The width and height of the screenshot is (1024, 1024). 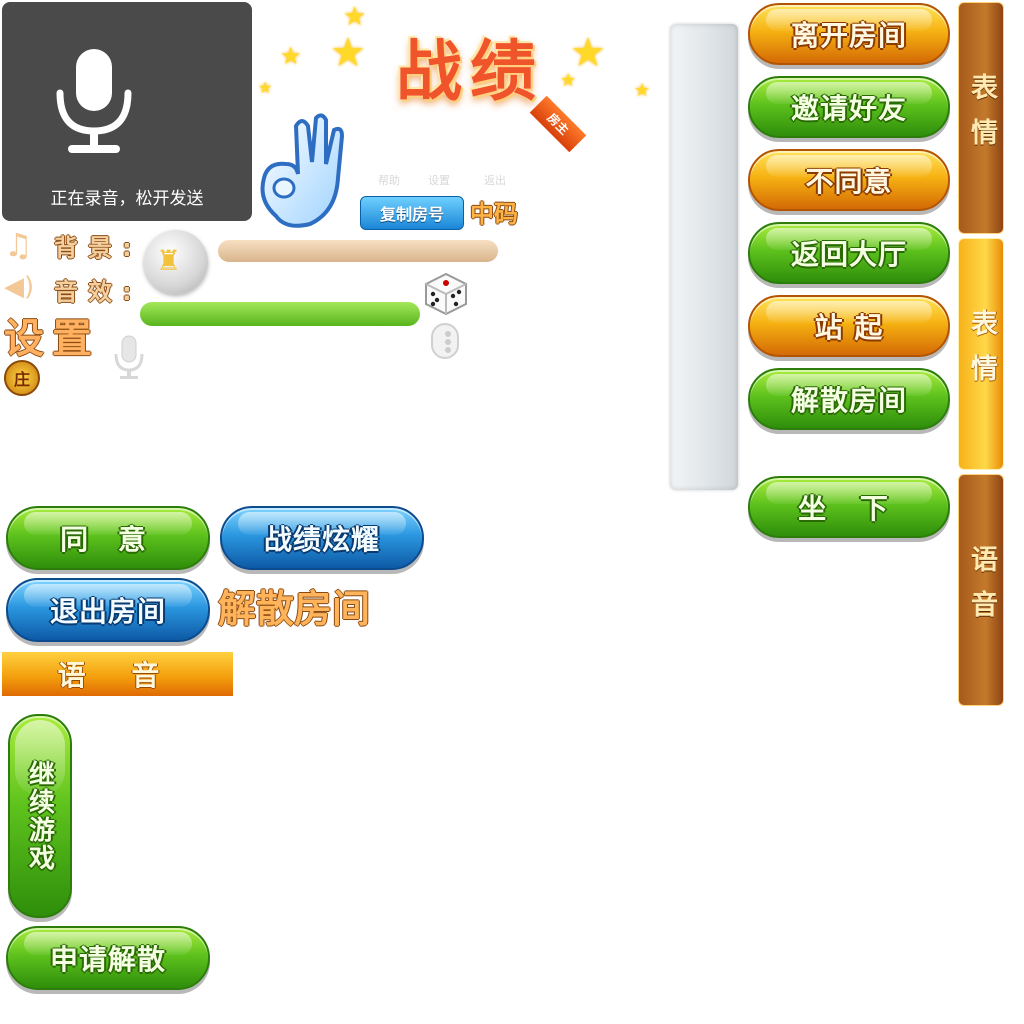 What do you see at coordinates (22, 378) in the screenshot?
I see `dealer-badge: 庄` at bounding box center [22, 378].